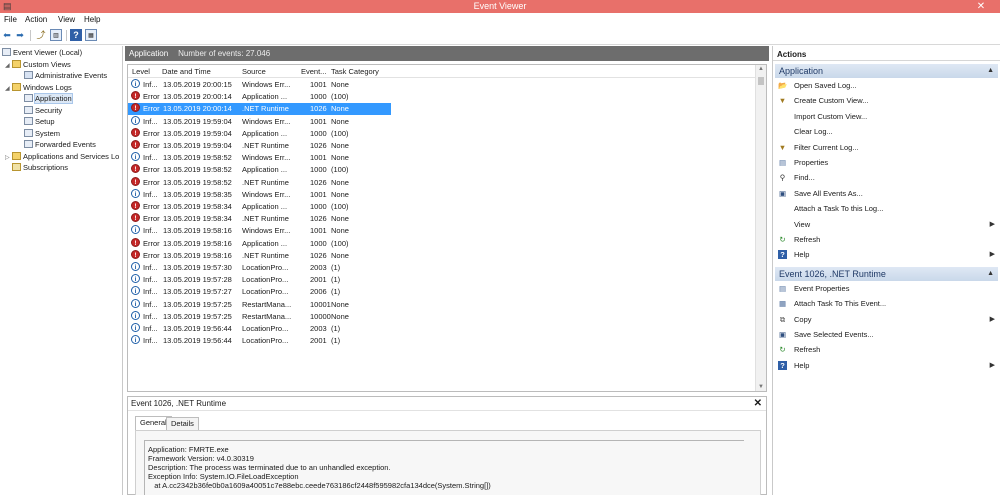 The width and height of the screenshot is (1000, 495). I want to click on row-date-time: 13.05.2019 19:56:44, so click(197, 341).